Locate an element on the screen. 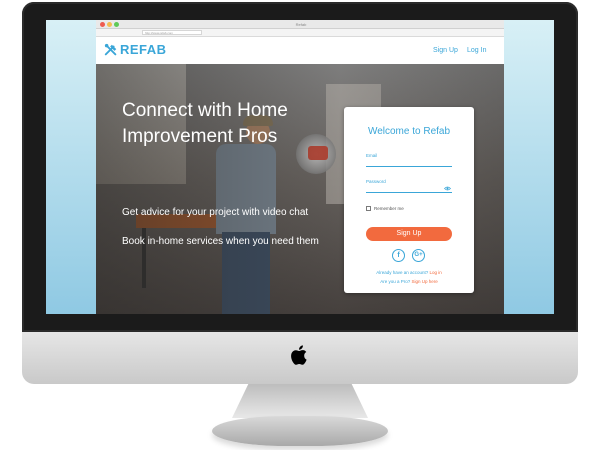 Image resolution: width=600 pixels, height=450 pixels. hero-title-line1: Connect with Home is located at coordinates (205, 110).